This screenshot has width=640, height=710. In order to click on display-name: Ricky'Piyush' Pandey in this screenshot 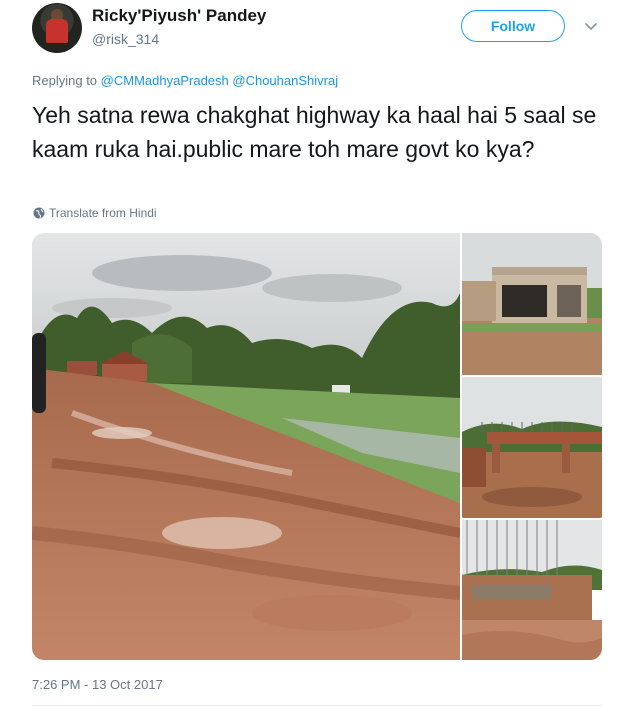, I will do `click(179, 16)`.